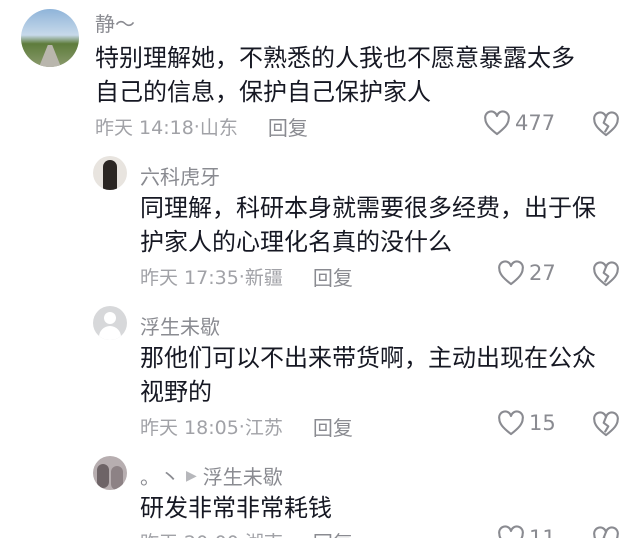 This screenshot has width=640, height=538. Describe the element at coordinates (360, 75) in the screenshot. I see `comment-text: 特别理解她，不熟悉的人我也不愿意暴露太多 自己的信息，保护自己保护家人` at that location.